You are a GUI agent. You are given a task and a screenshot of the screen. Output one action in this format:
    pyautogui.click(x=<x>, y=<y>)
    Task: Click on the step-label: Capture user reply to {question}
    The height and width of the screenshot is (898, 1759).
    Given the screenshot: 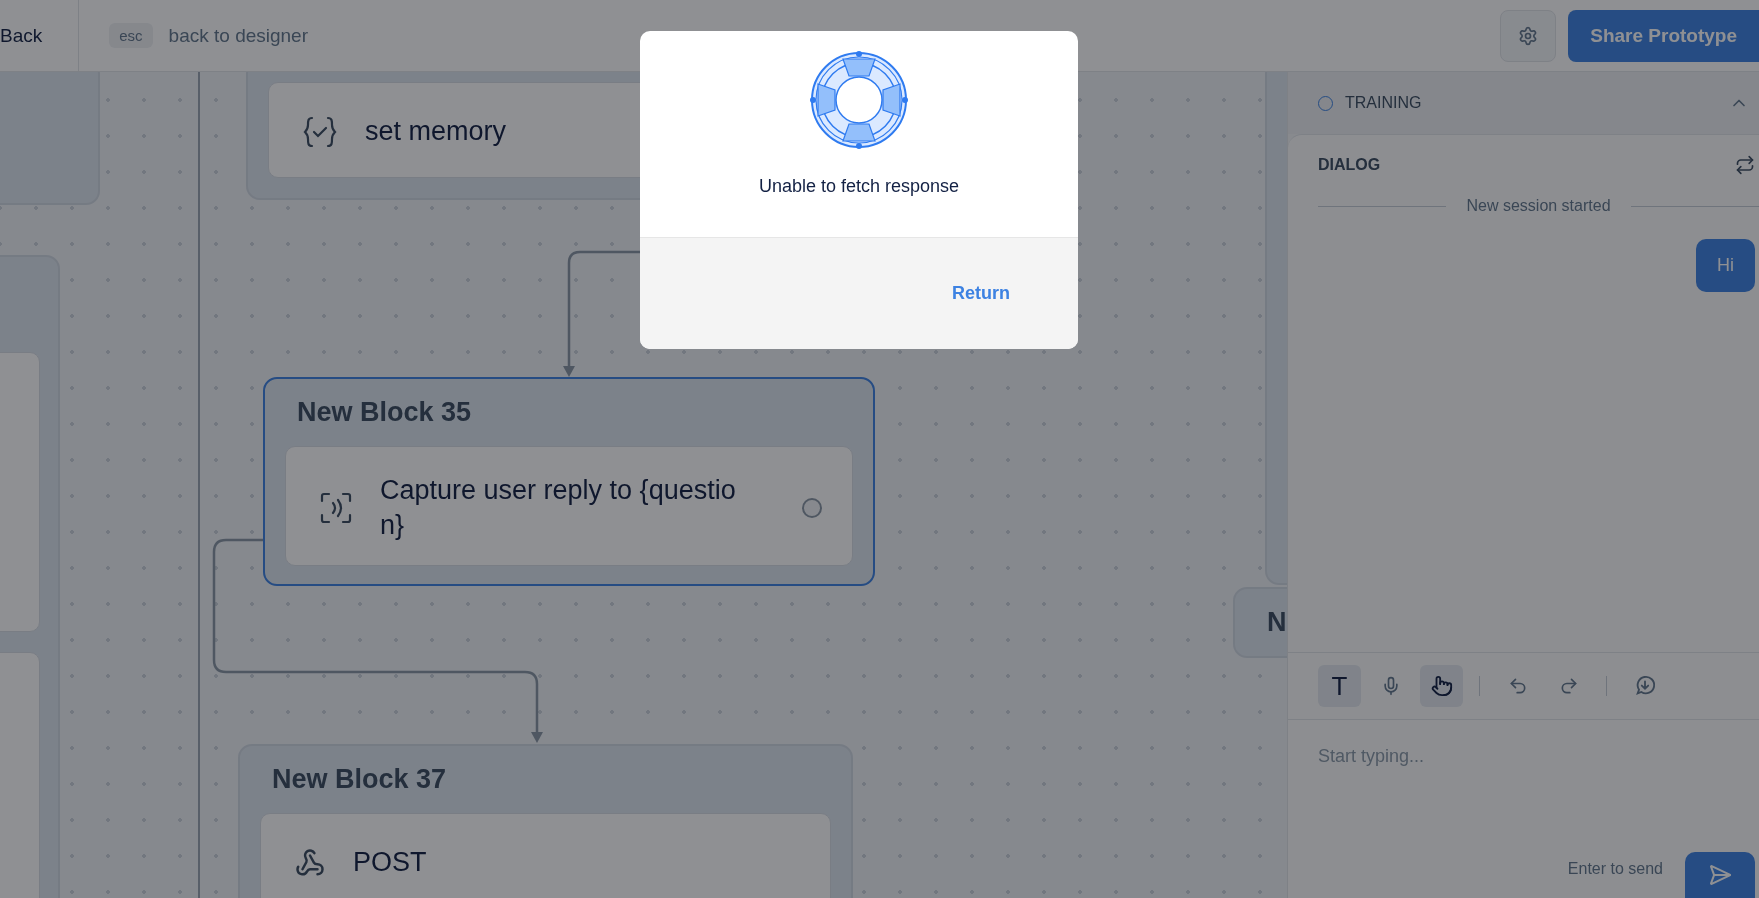 What is the action you would take?
    pyautogui.click(x=558, y=508)
    